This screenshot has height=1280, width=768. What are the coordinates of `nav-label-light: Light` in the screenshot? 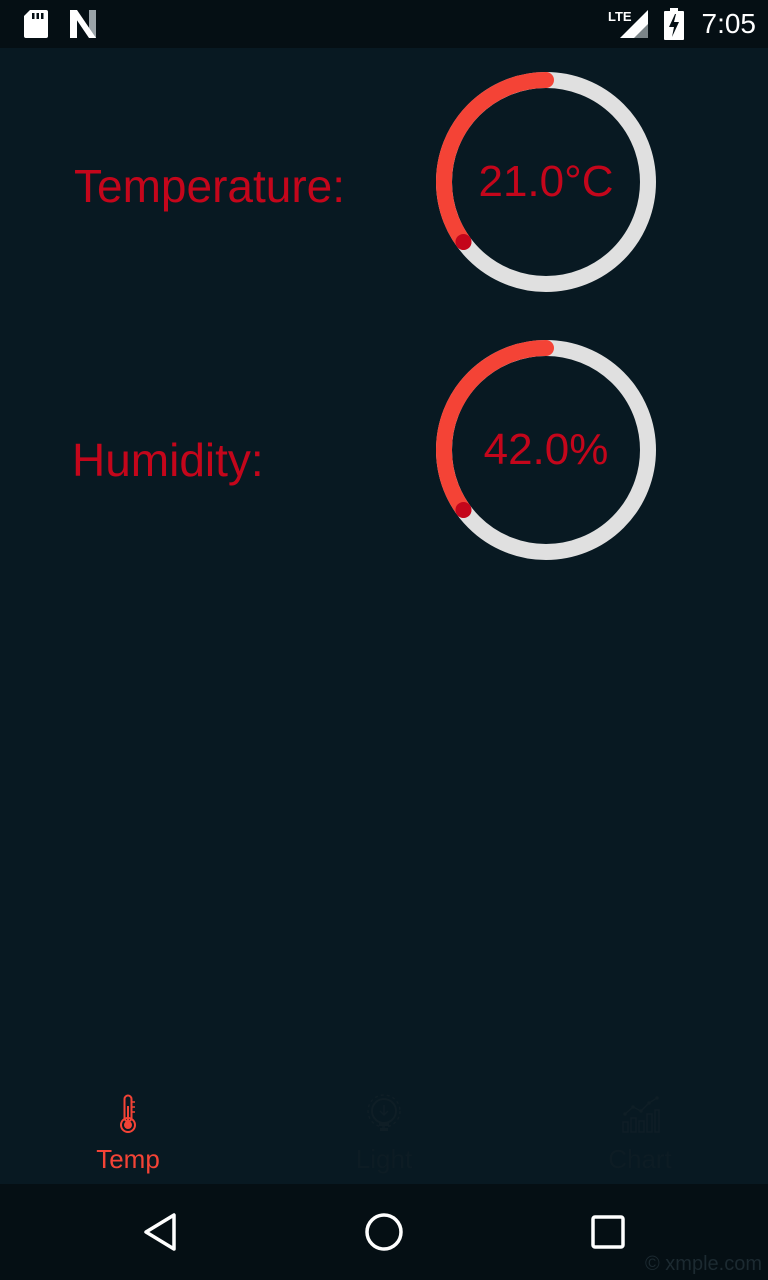 It's located at (384, 1159).